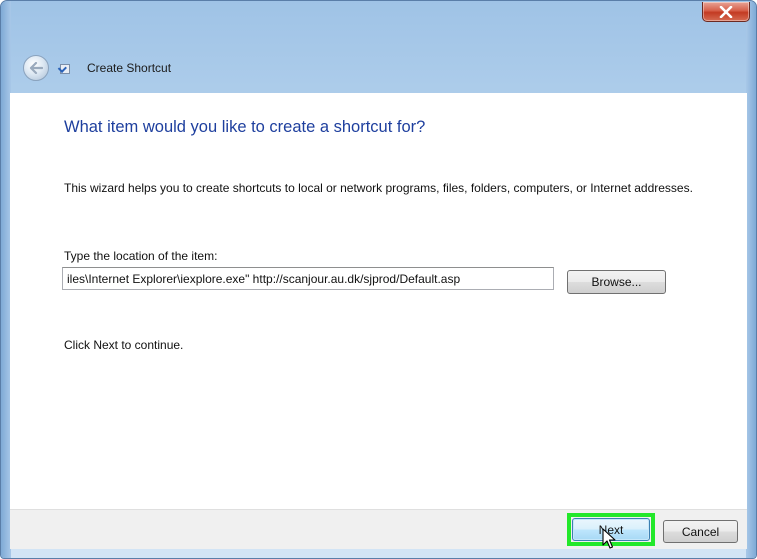 The image size is (757, 559). What do you see at coordinates (124, 345) in the screenshot?
I see `continue-instruction: Click Next to continue.` at bounding box center [124, 345].